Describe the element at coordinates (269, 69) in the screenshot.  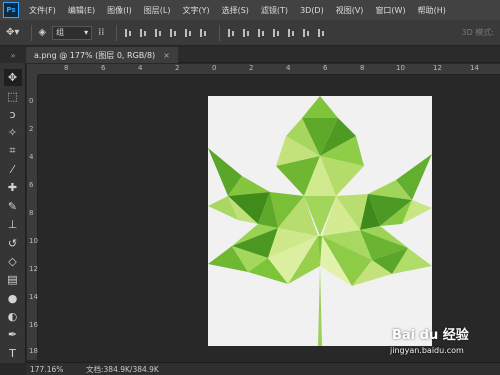
I see `horizontal-ruler: 8 6 4 2 0 2 4 6 8 10 12 14` at that location.